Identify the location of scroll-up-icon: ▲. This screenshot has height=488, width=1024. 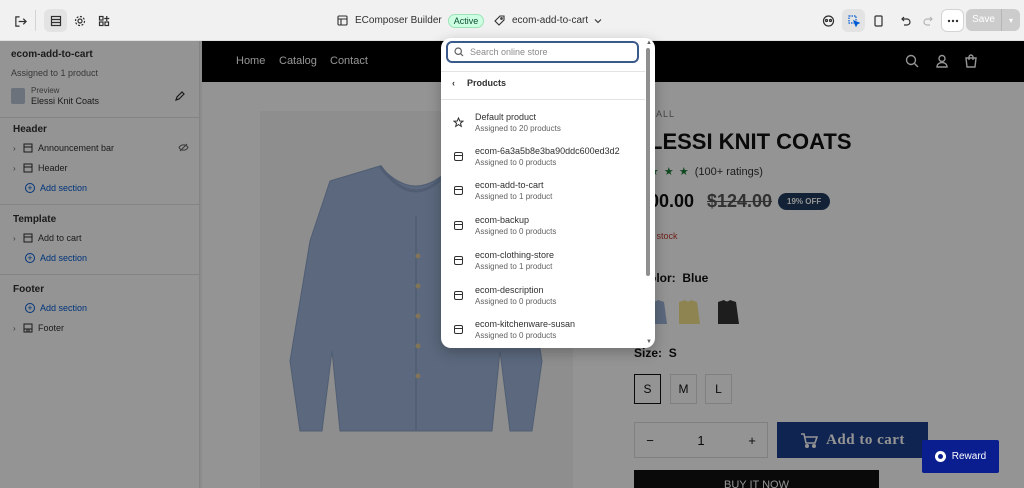
(649, 43).